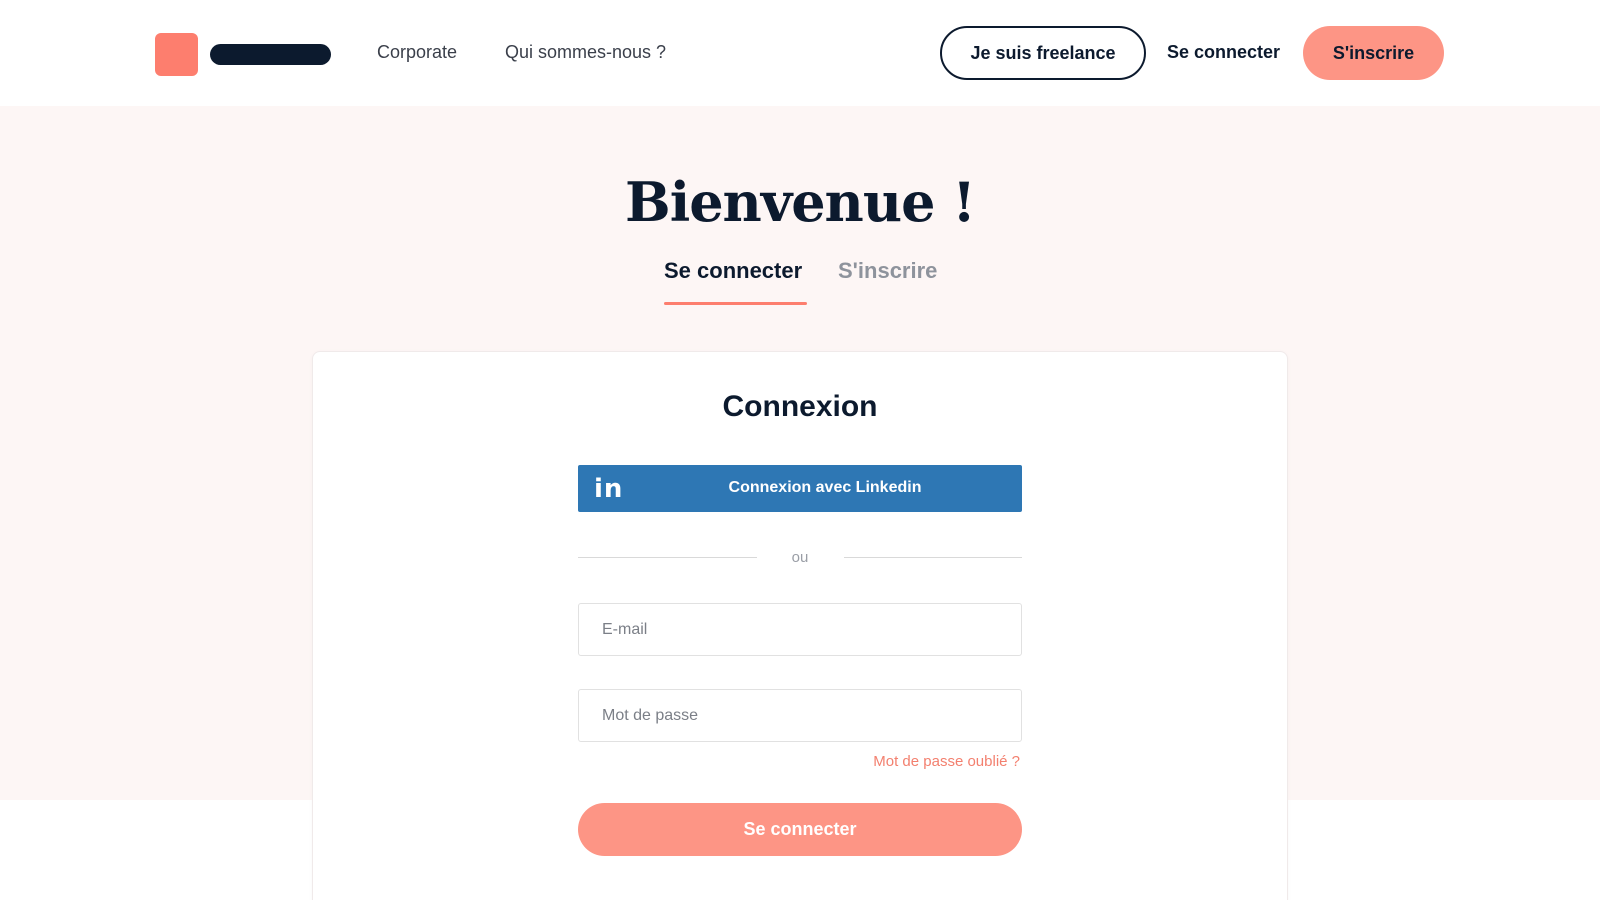  Describe the element at coordinates (1223, 52) in the screenshot. I see `header-login-link: Se connecter` at that location.